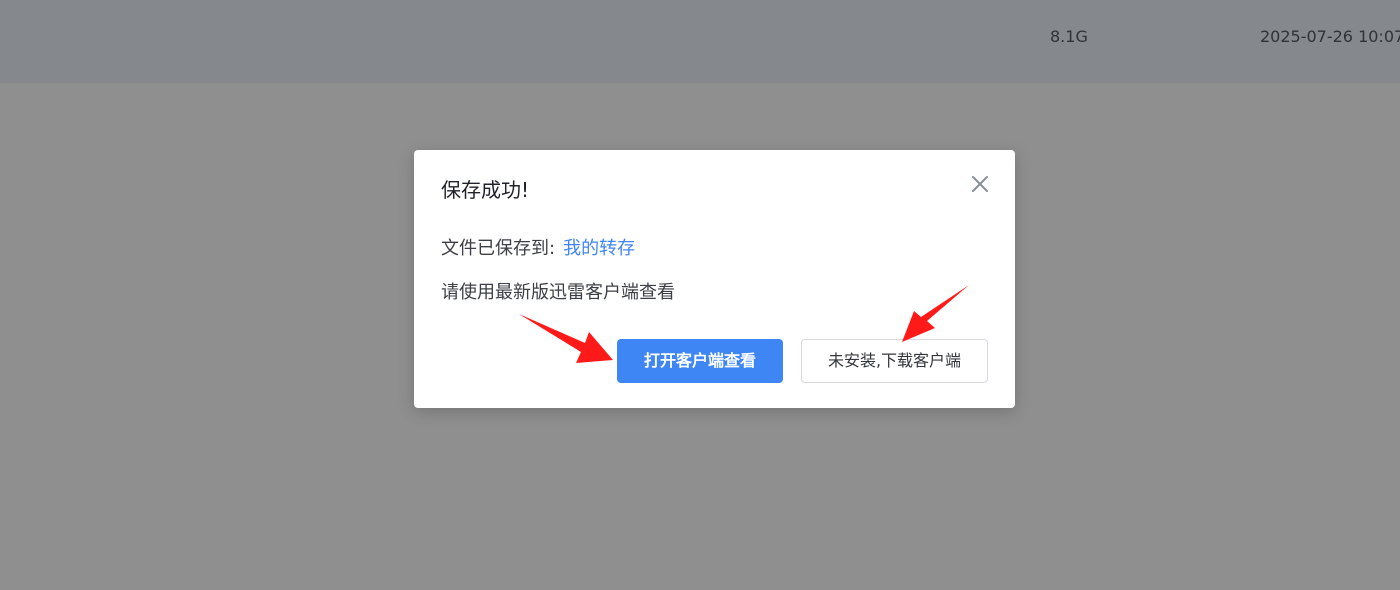 The image size is (1400, 590). What do you see at coordinates (894, 361) in the screenshot?
I see `download-client-button: 未安装,下载客户端` at bounding box center [894, 361].